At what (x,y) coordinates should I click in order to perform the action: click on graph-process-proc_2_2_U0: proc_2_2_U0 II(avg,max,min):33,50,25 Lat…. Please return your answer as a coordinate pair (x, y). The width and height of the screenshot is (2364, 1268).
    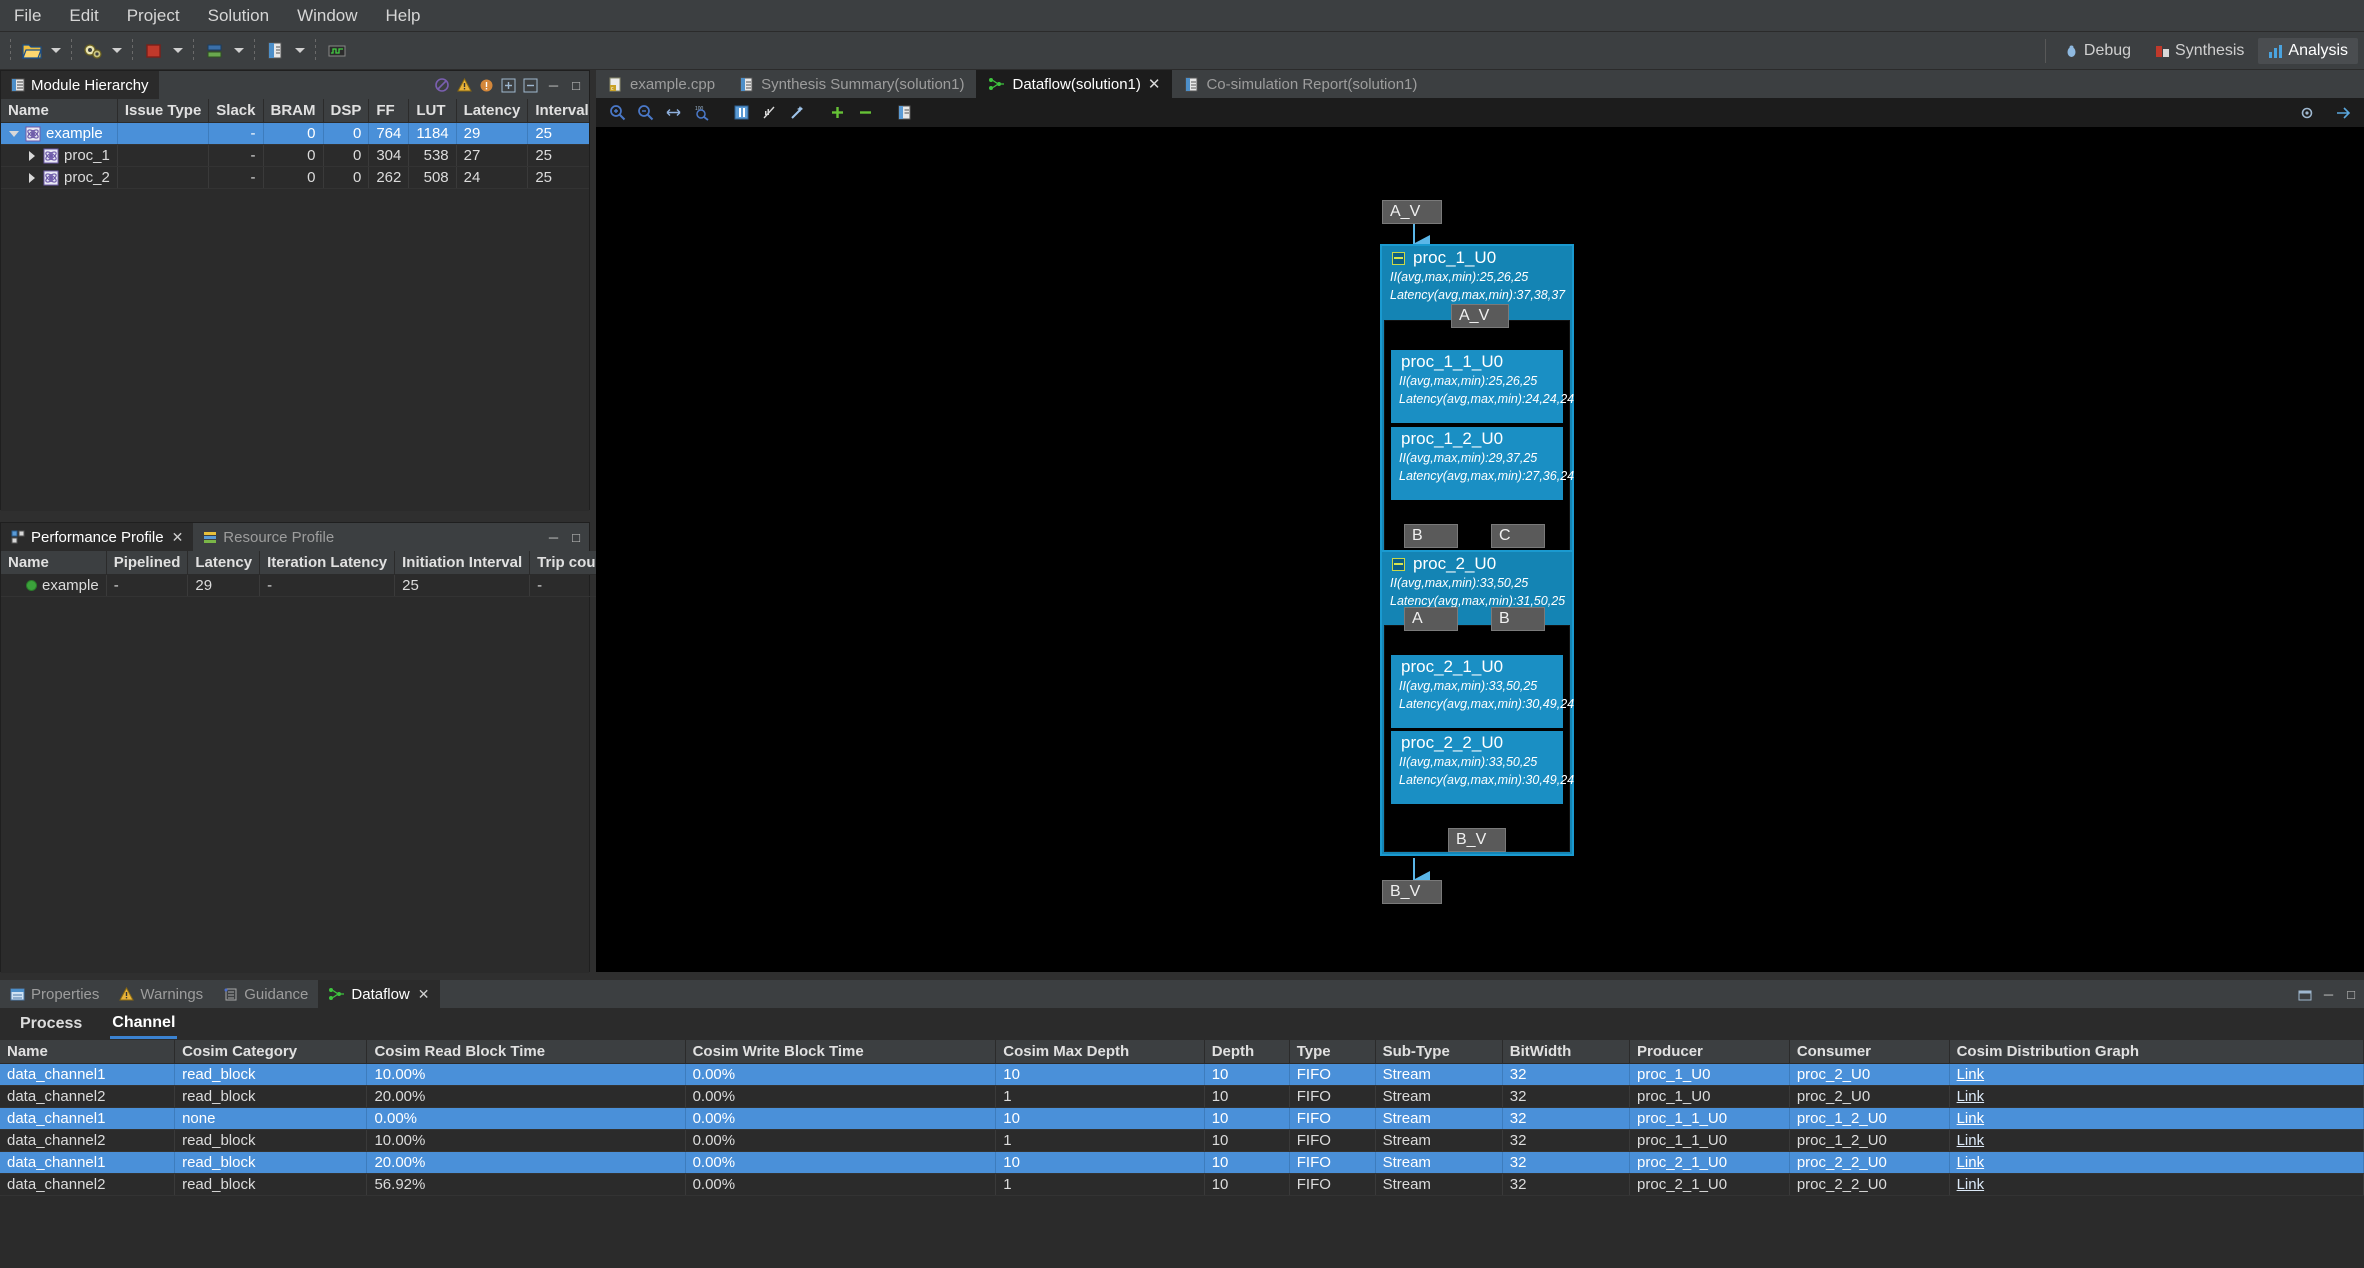
    Looking at the image, I should click on (1482, 767).